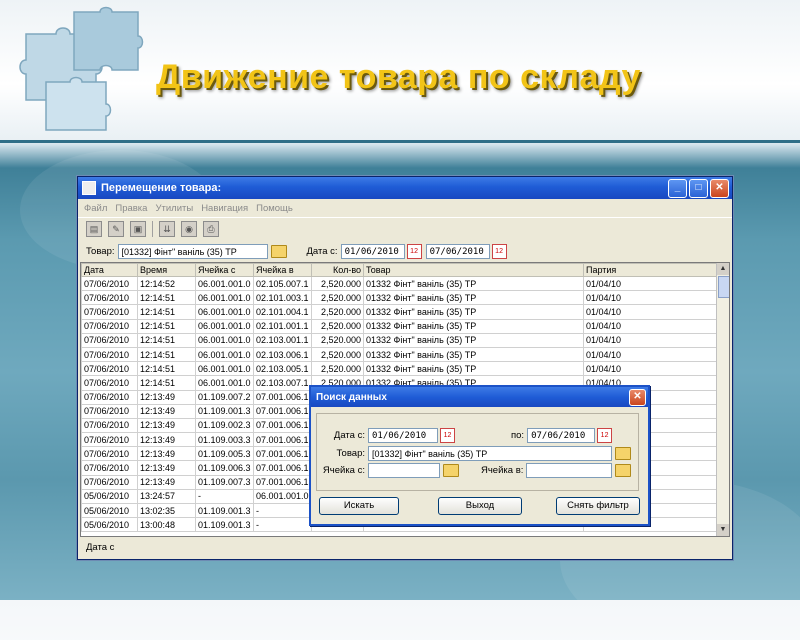 Image resolution: width=800 pixels, height=640 pixels. What do you see at coordinates (189, 229) in the screenshot?
I see `view-icon: ◉` at bounding box center [189, 229].